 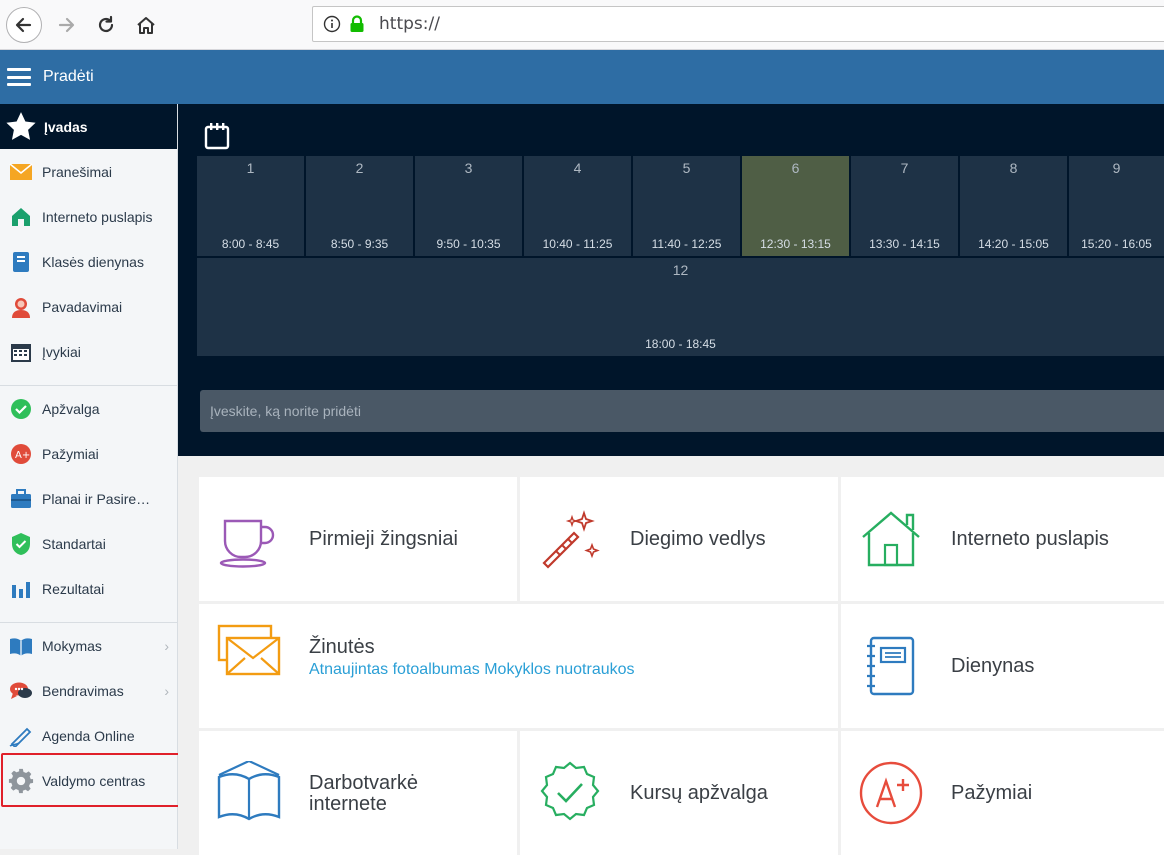 What do you see at coordinates (88, 453) in the screenshot?
I see `sidebar-item-pazymiai: A+ Pažymiai` at bounding box center [88, 453].